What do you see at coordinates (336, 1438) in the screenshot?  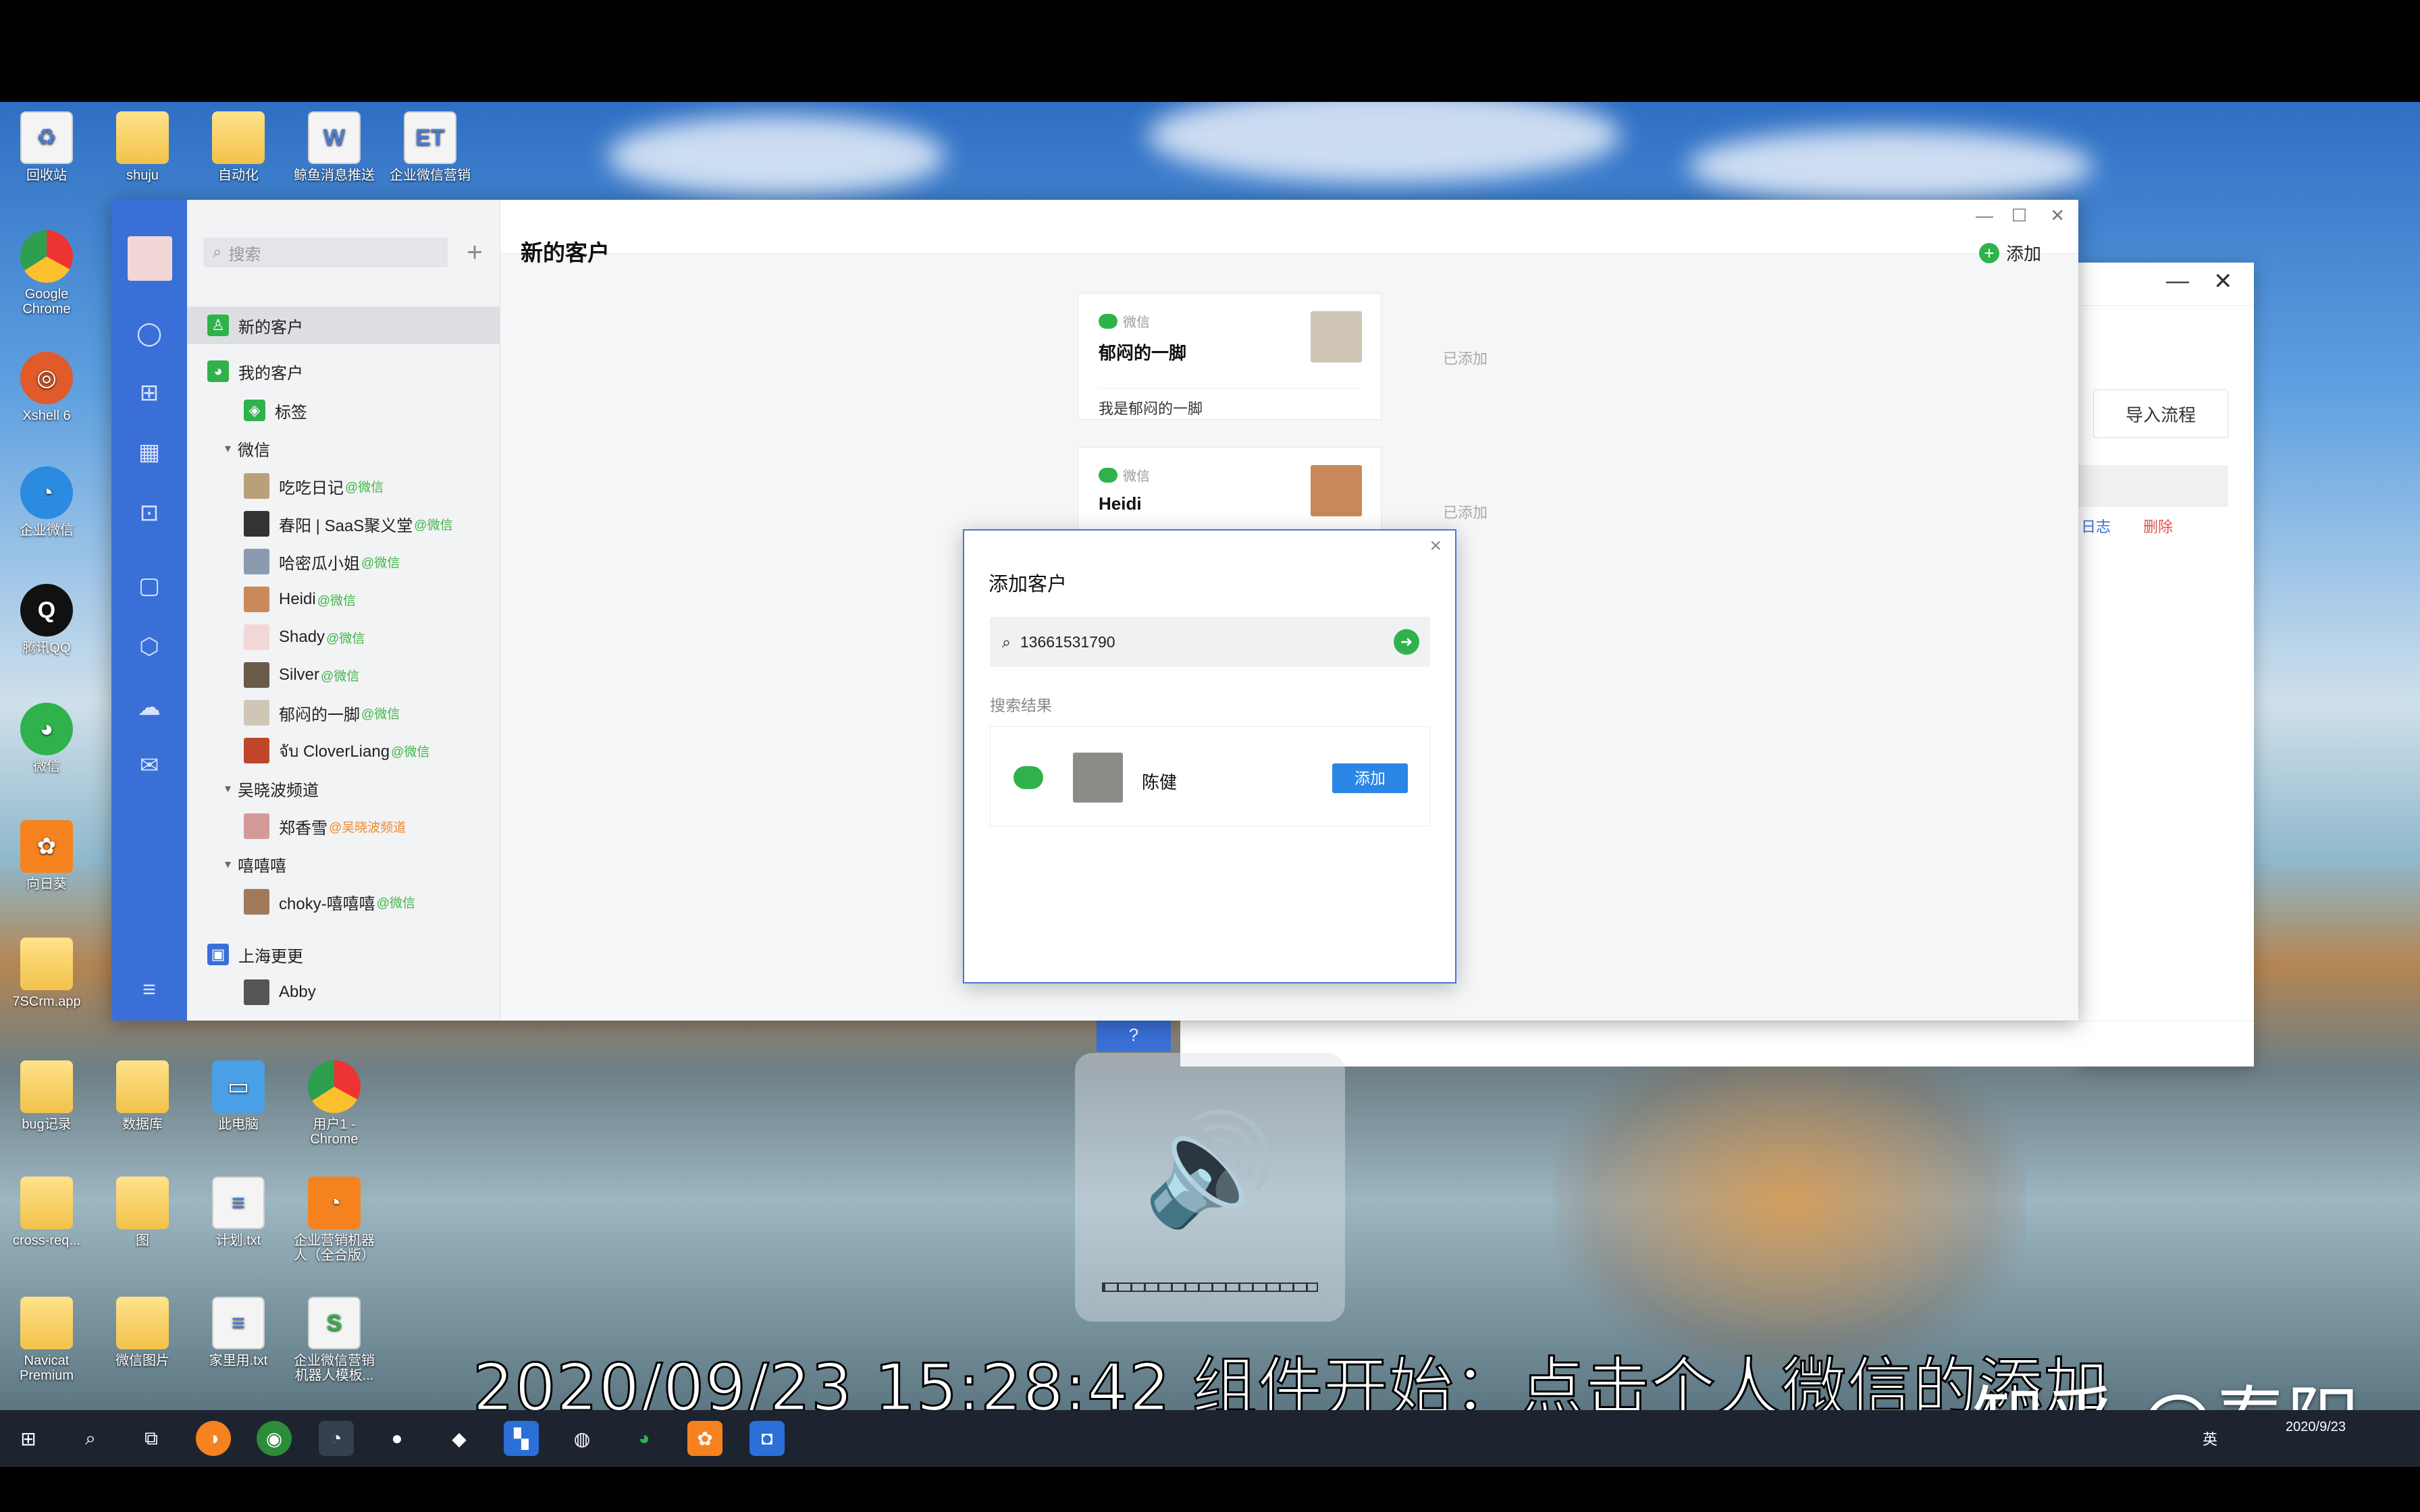 I see `wecom-taskbar-icon: ◔` at bounding box center [336, 1438].